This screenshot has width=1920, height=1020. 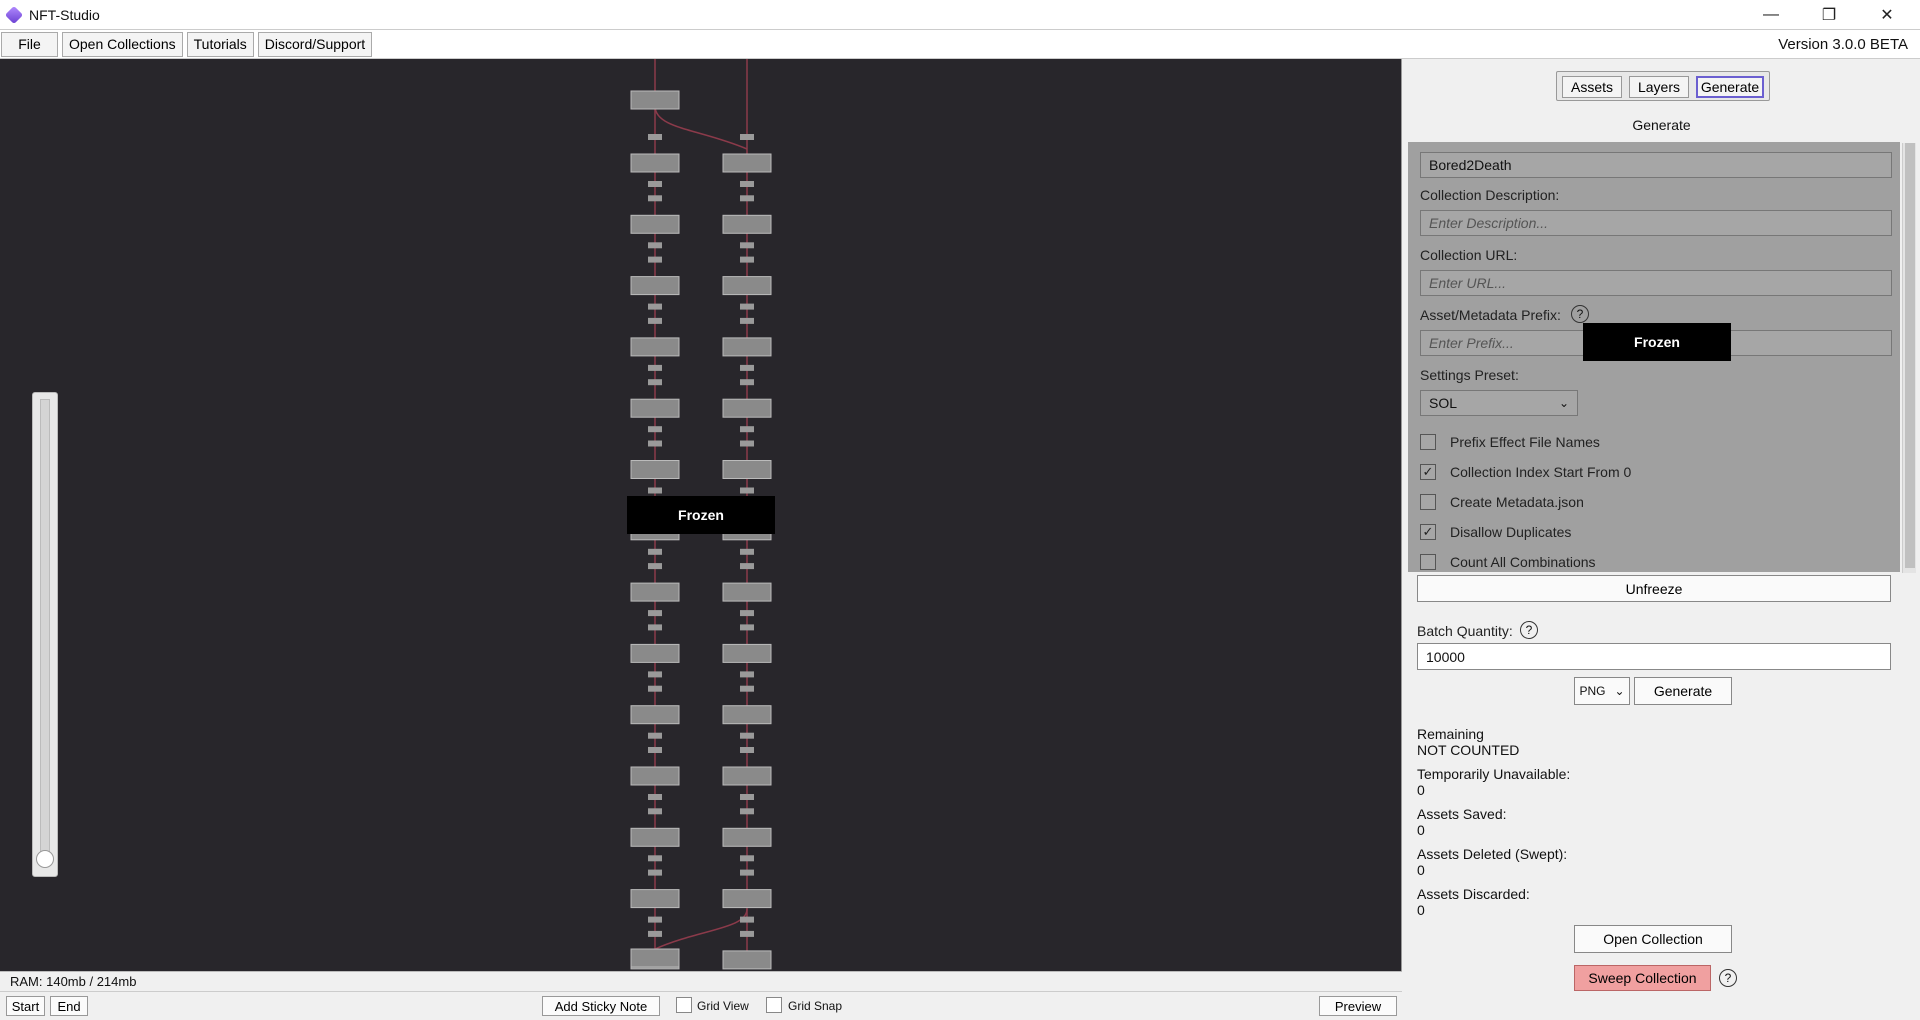 I want to click on tutorials-button: Tutorials, so click(x=220, y=44).